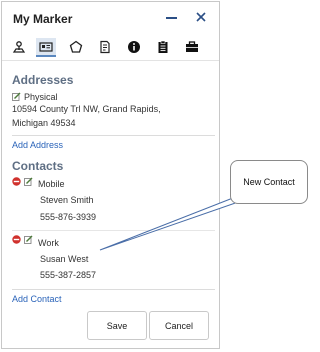  Describe the element at coordinates (117, 325) in the screenshot. I see `save-button: Save` at that location.